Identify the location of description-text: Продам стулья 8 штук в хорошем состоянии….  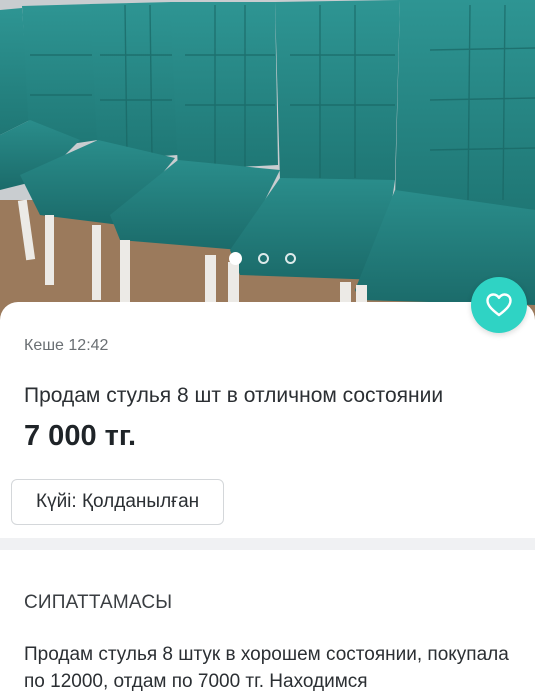
(266, 668).